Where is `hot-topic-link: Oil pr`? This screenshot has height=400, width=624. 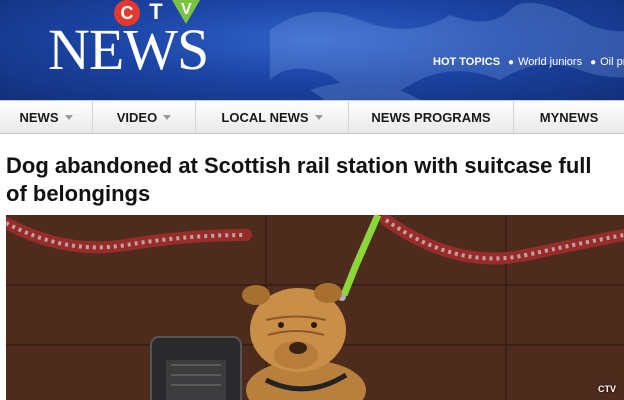 hot-topic-link: Oil pr is located at coordinates (612, 62).